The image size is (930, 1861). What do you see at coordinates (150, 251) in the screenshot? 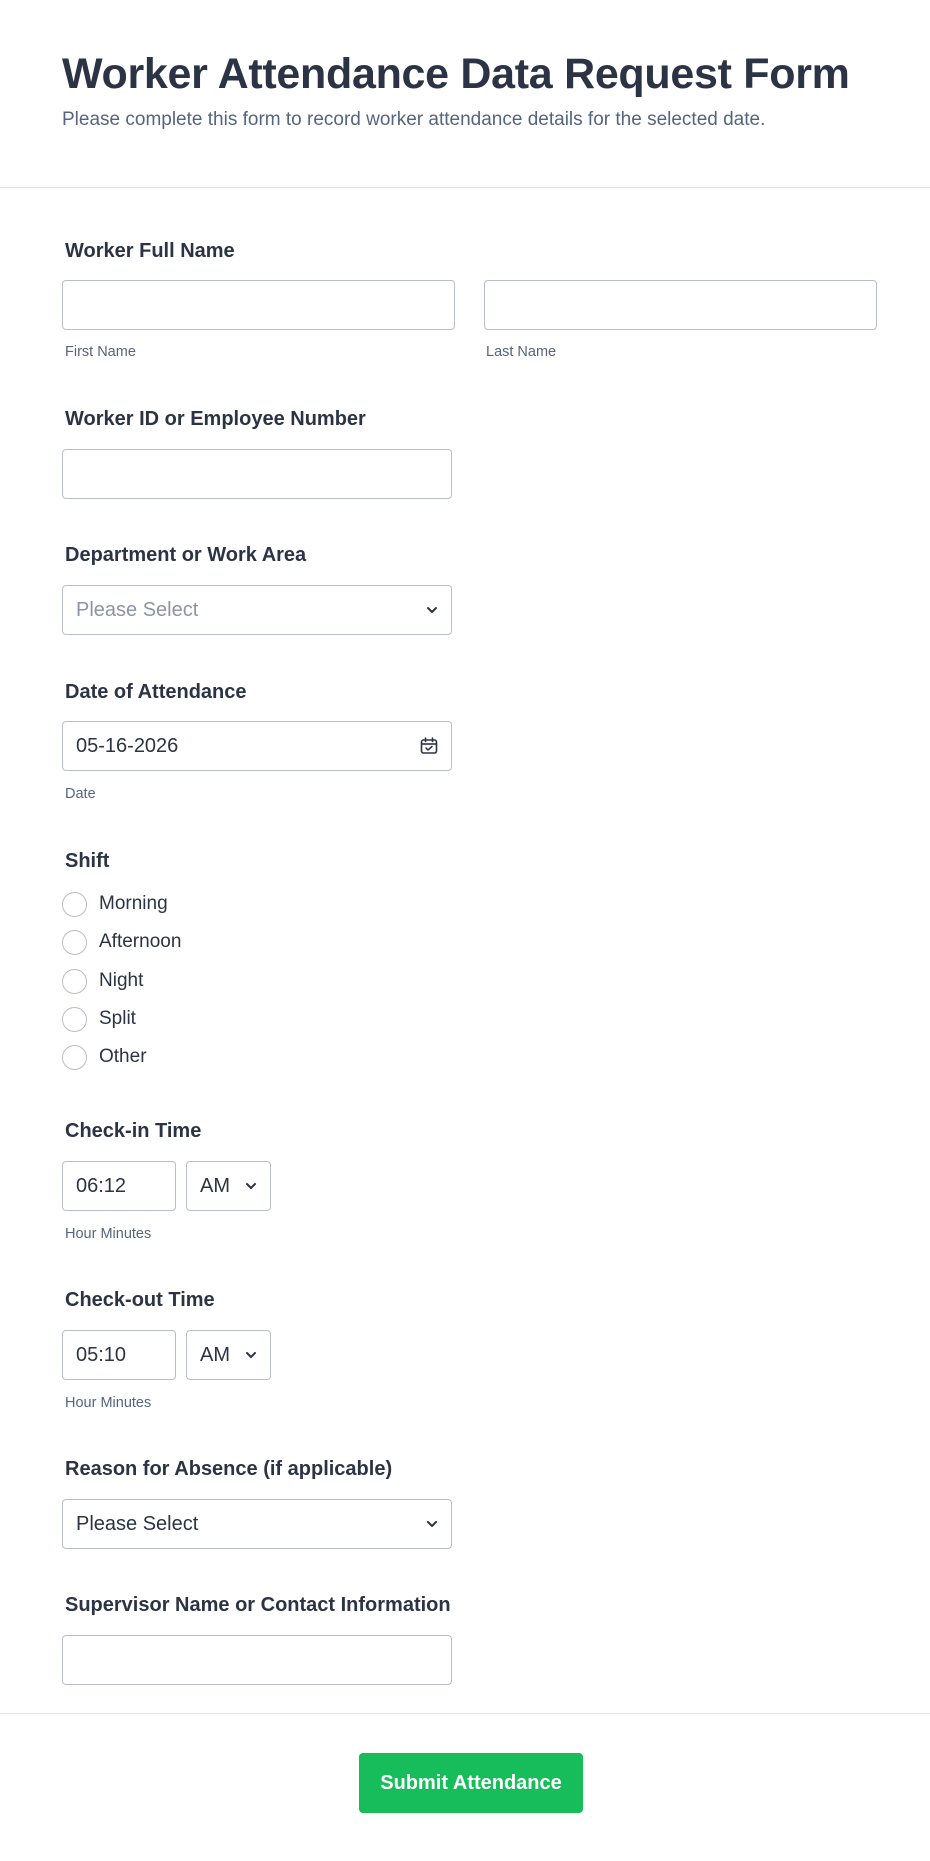
I see `full-name-label: Worker Full Name` at bounding box center [150, 251].